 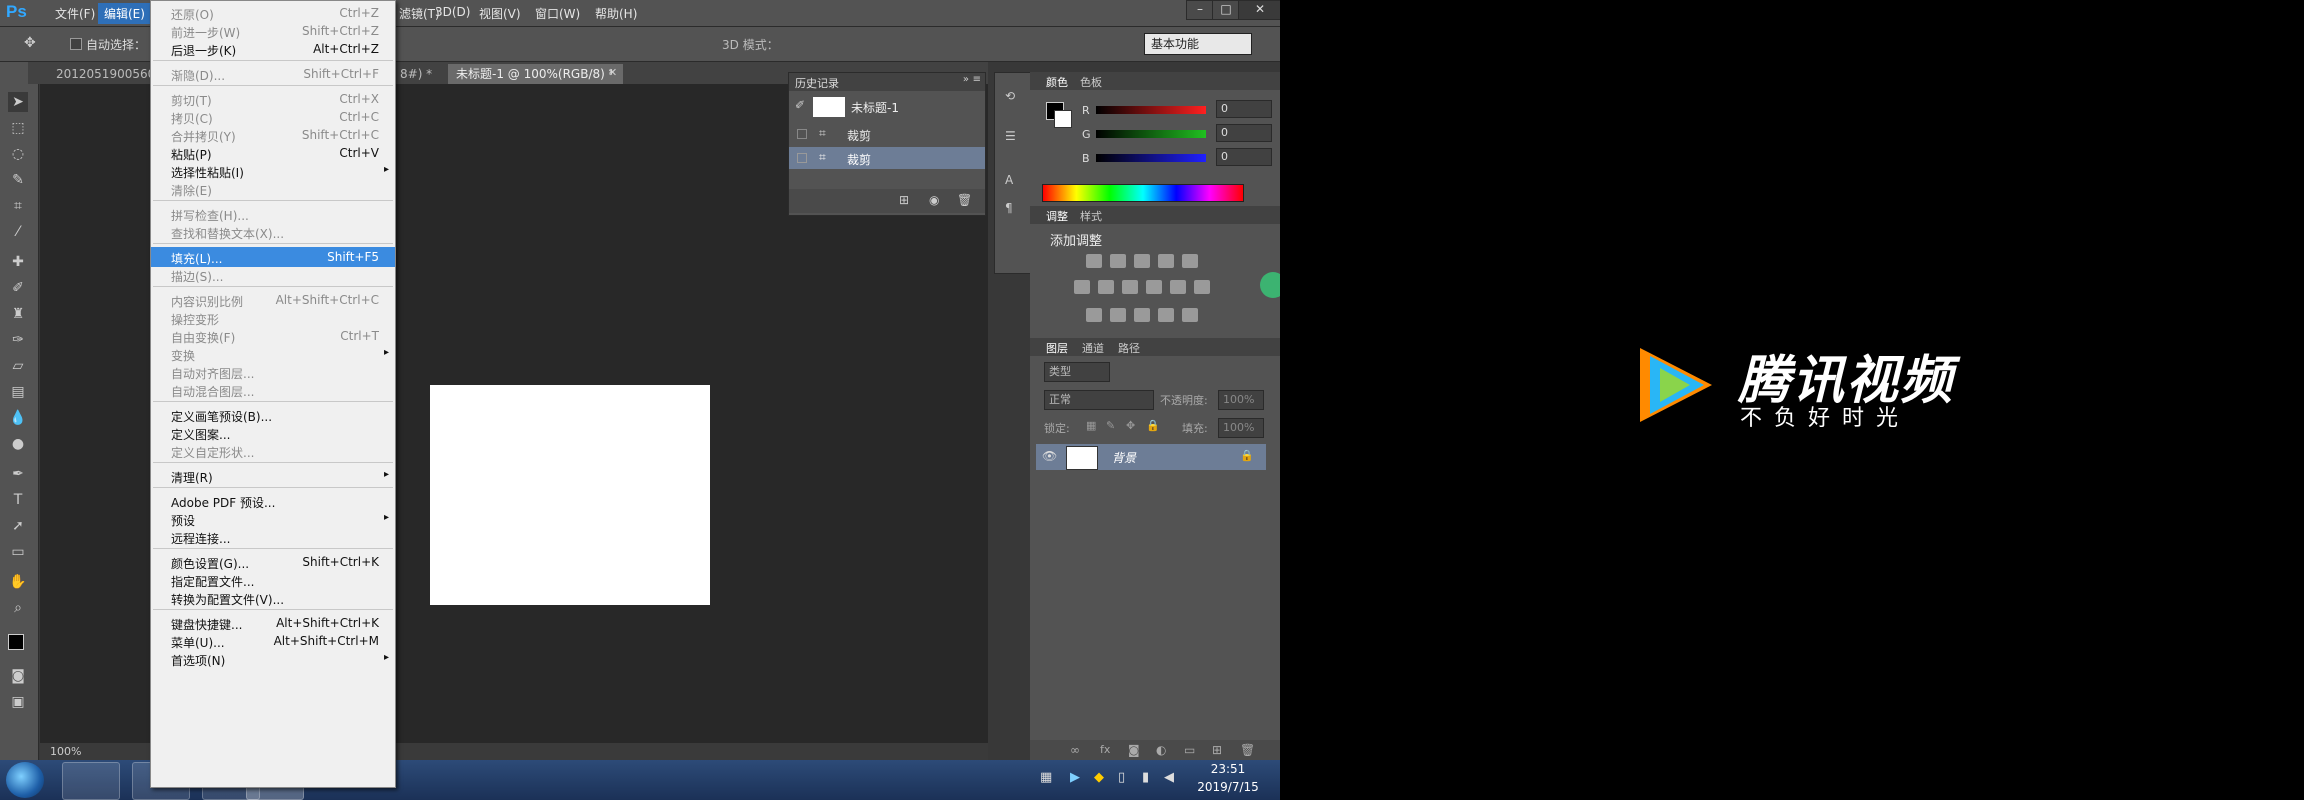 I want to click on channel-r-value: 0, so click(x=1244, y=109).